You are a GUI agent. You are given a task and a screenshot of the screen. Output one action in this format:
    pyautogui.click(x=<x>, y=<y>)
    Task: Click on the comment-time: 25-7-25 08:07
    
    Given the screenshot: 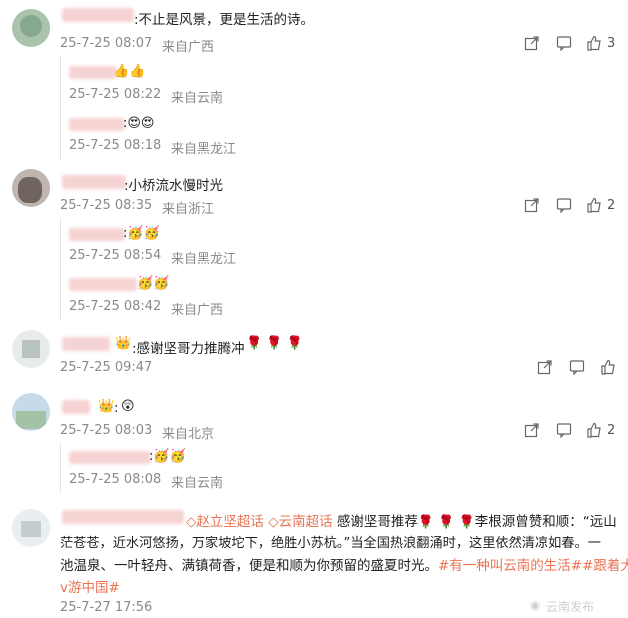 What is the action you would take?
    pyautogui.click(x=106, y=43)
    